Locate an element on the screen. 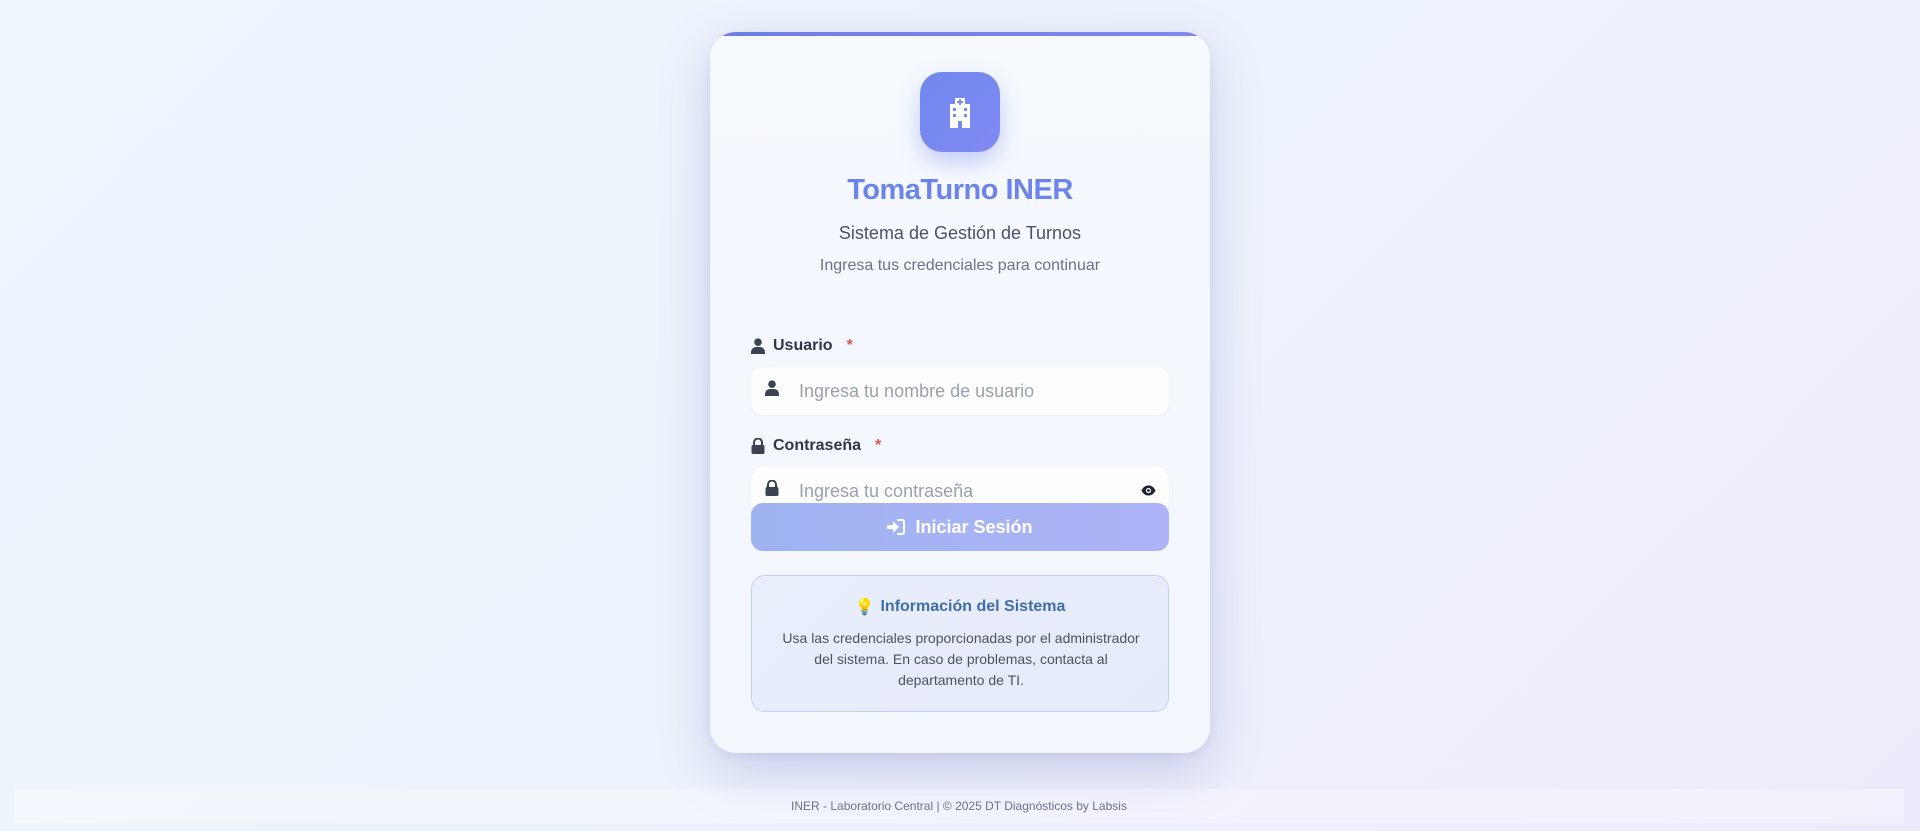  hospital-icon is located at coordinates (960, 113).